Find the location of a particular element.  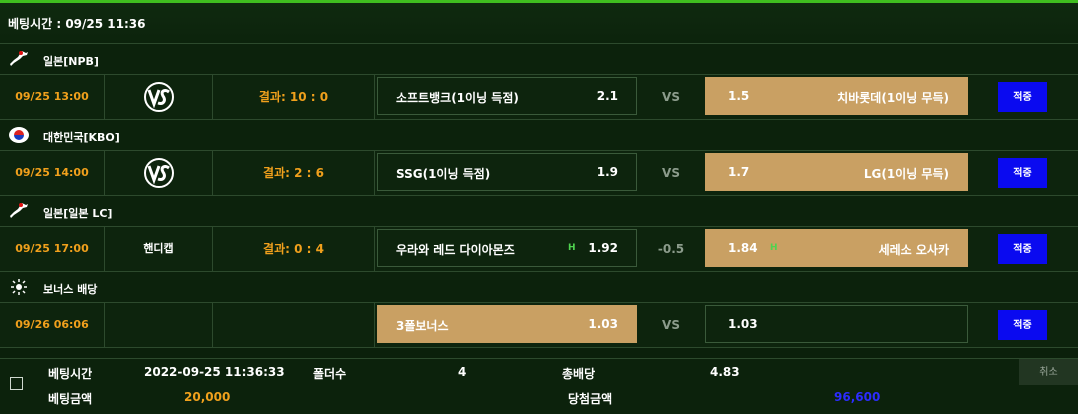

bet-amount-value: 20,000 is located at coordinates (207, 397).